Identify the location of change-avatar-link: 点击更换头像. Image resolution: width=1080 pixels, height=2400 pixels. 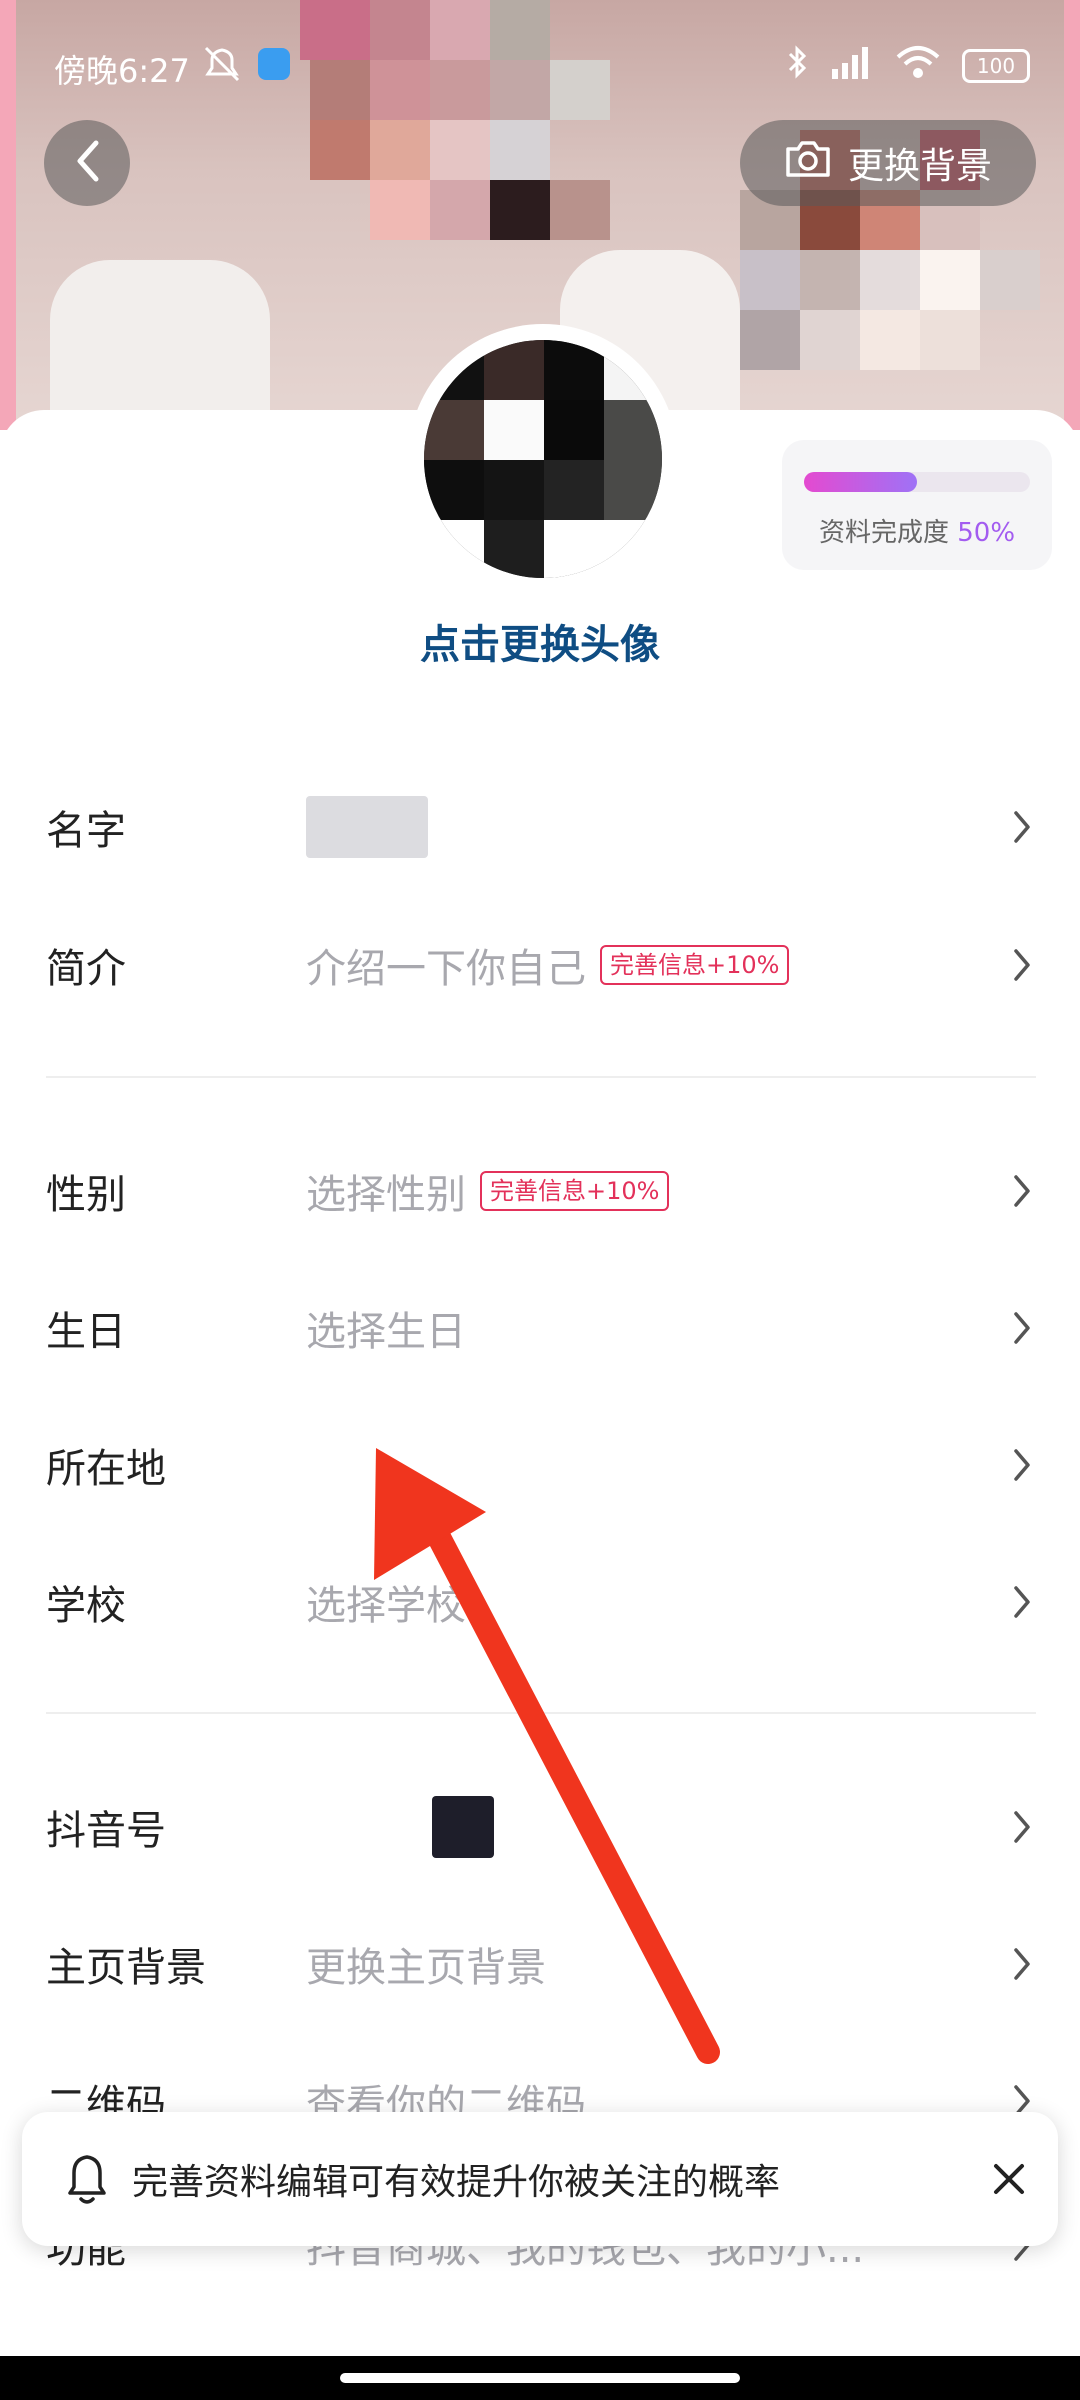
(540, 641).